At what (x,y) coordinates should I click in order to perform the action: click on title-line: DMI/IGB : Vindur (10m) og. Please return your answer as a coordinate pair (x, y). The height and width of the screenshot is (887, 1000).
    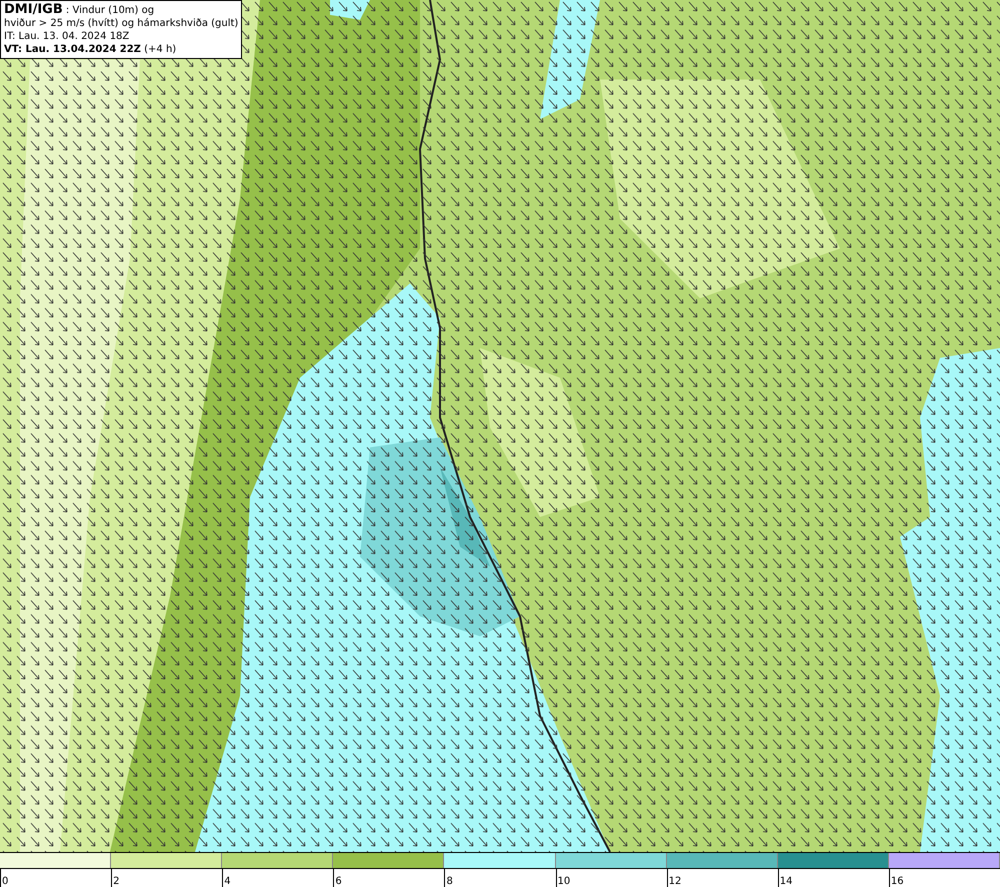
    Looking at the image, I should click on (80, 10).